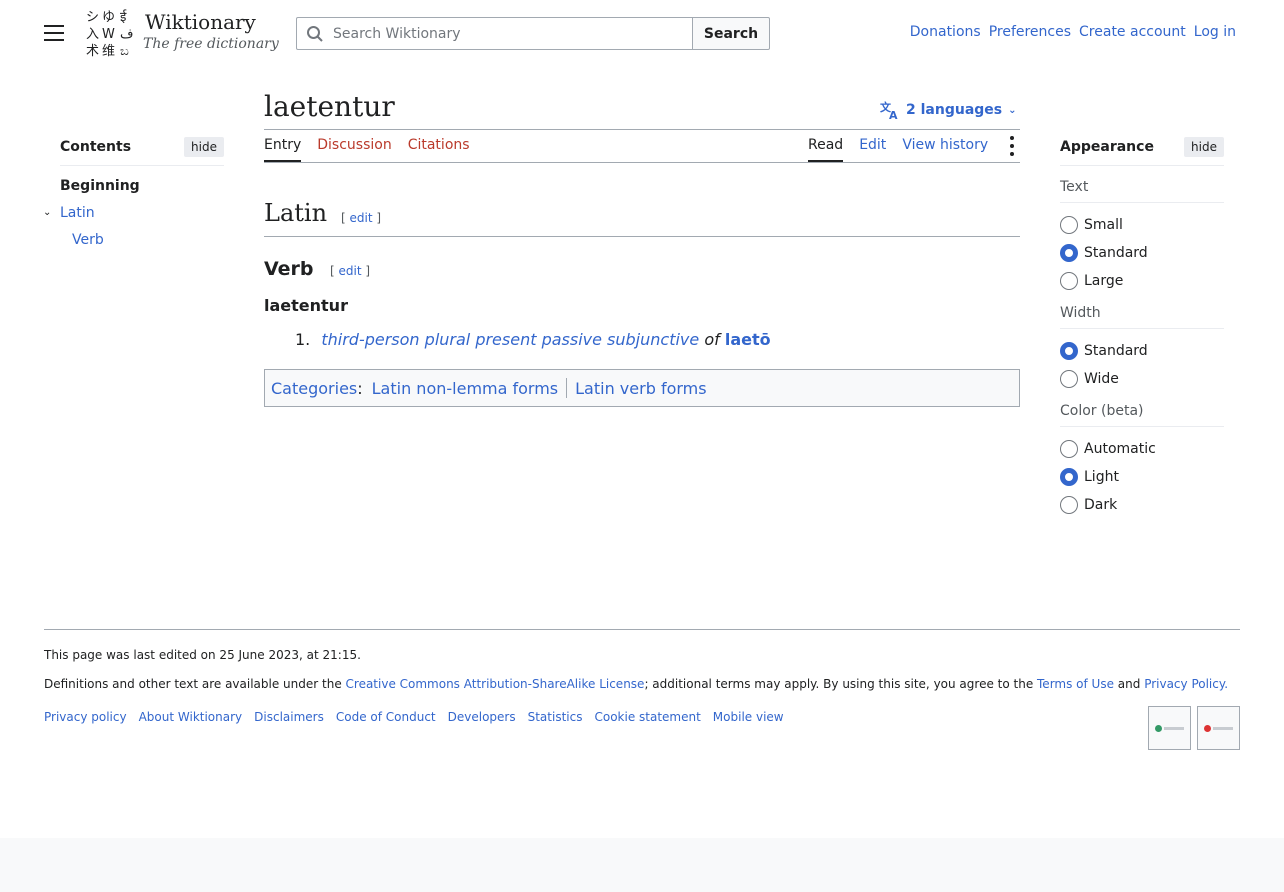 Image resolution: width=1284 pixels, height=892 pixels. Describe the element at coordinates (731, 33) in the screenshot. I see `search-button: Search` at that location.